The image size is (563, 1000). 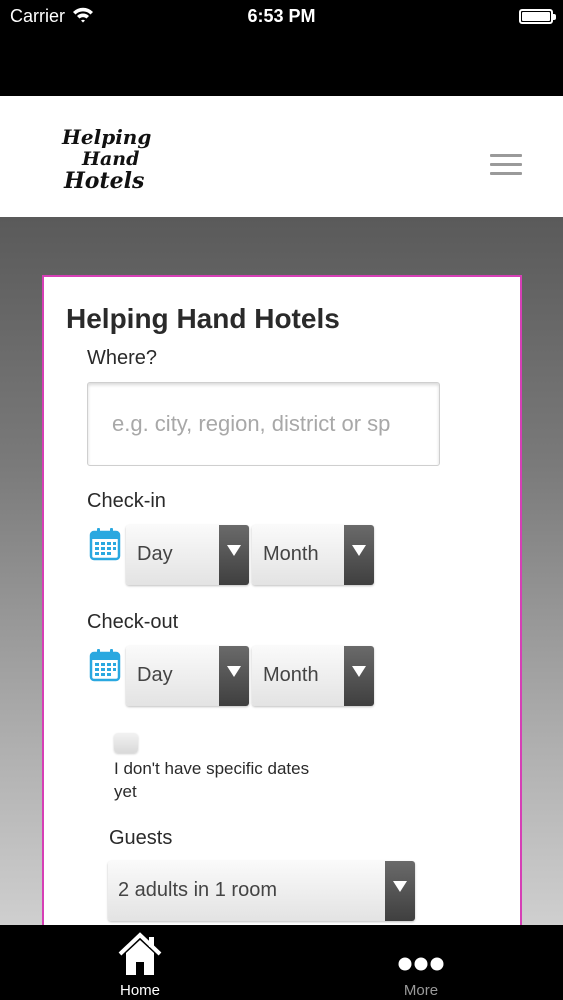 What do you see at coordinates (110, 159) in the screenshot?
I see `logo-line-2: Hand` at bounding box center [110, 159].